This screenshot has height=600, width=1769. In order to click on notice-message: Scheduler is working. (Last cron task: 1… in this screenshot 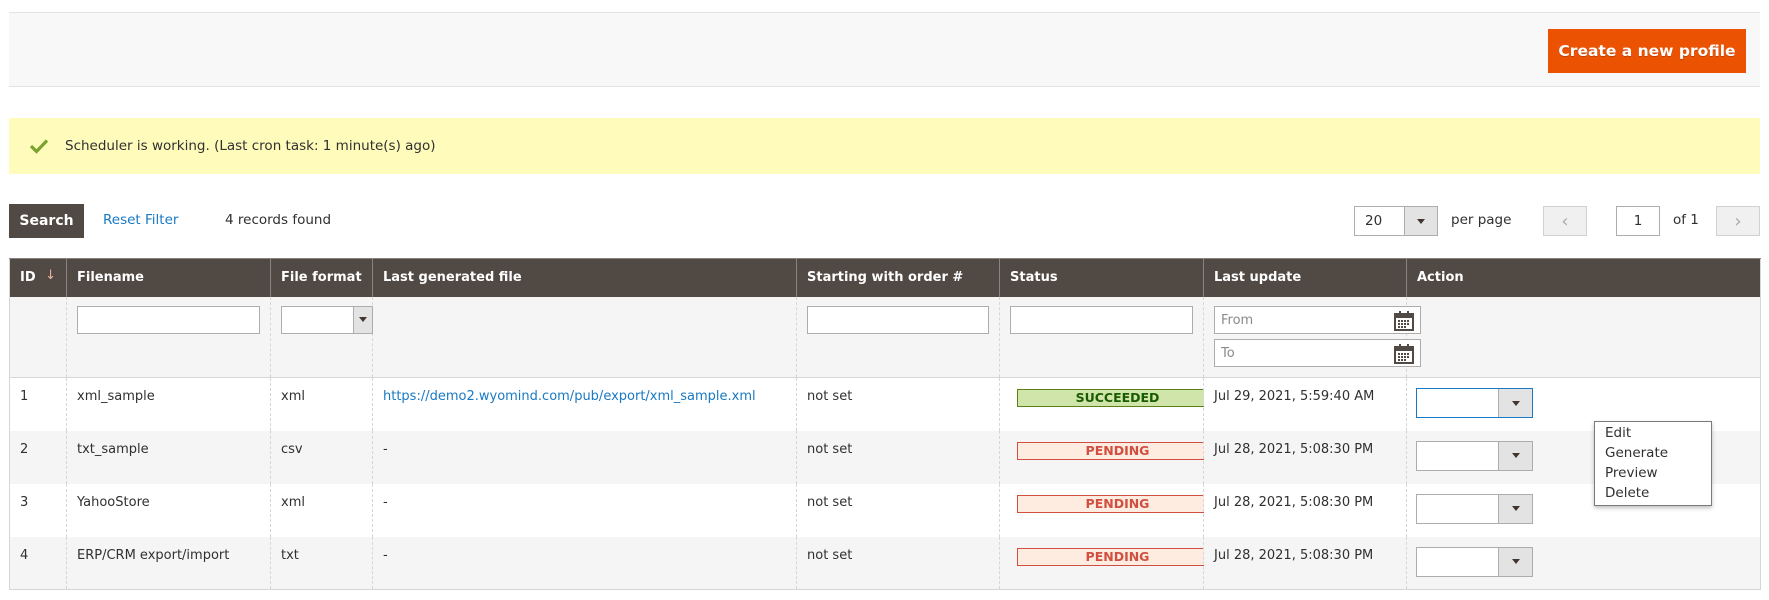, I will do `click(250, 146)`.